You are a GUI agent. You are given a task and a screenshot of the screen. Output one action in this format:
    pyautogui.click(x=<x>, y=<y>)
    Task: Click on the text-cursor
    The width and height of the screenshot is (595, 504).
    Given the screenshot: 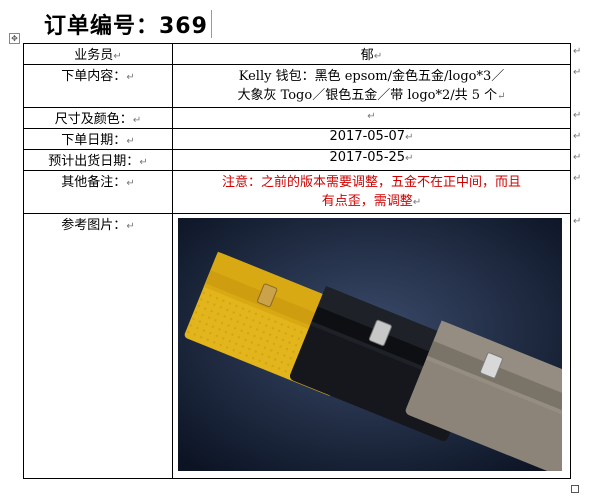 What is the action you would take?
    pyautogui.click(x=211, y=24)
    